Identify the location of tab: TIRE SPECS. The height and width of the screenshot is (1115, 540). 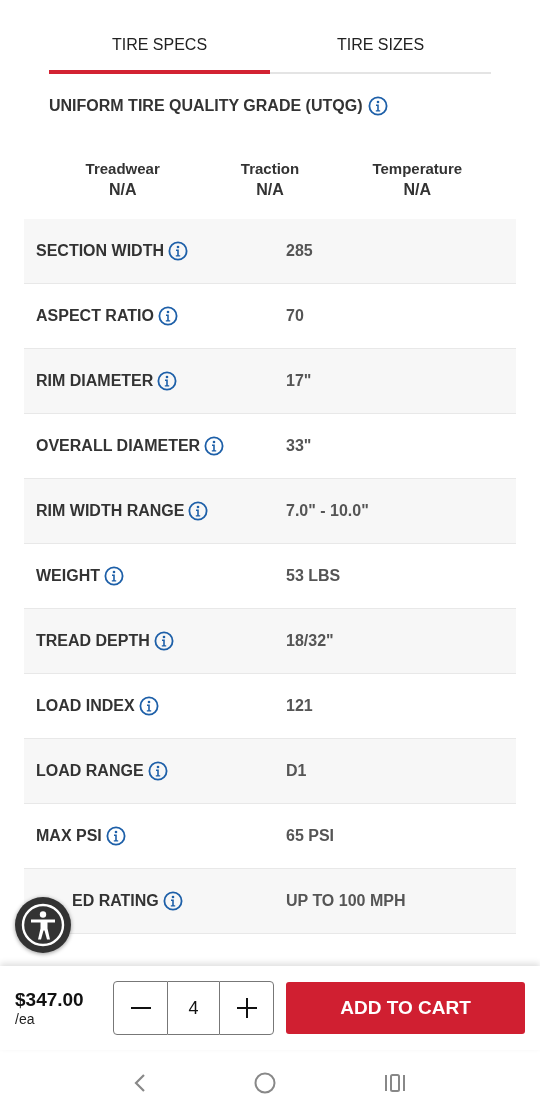
(159, 50).